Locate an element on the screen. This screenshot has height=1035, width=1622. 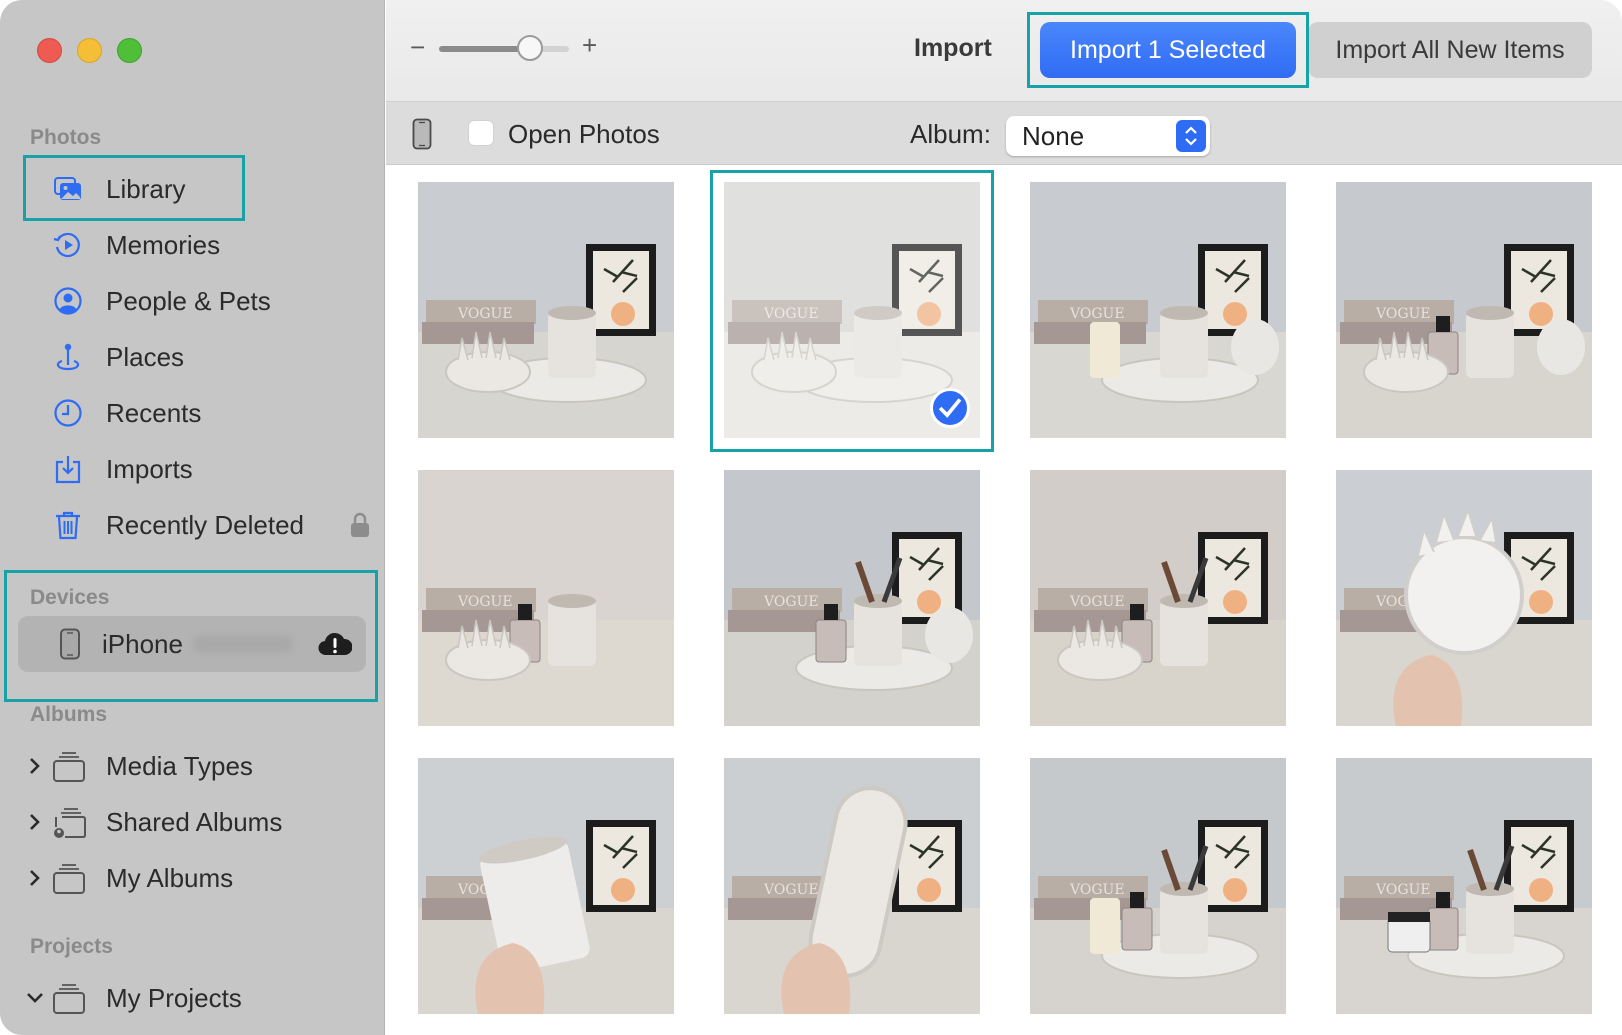
cloud-alert-icon is located at coordinates (335, 644).